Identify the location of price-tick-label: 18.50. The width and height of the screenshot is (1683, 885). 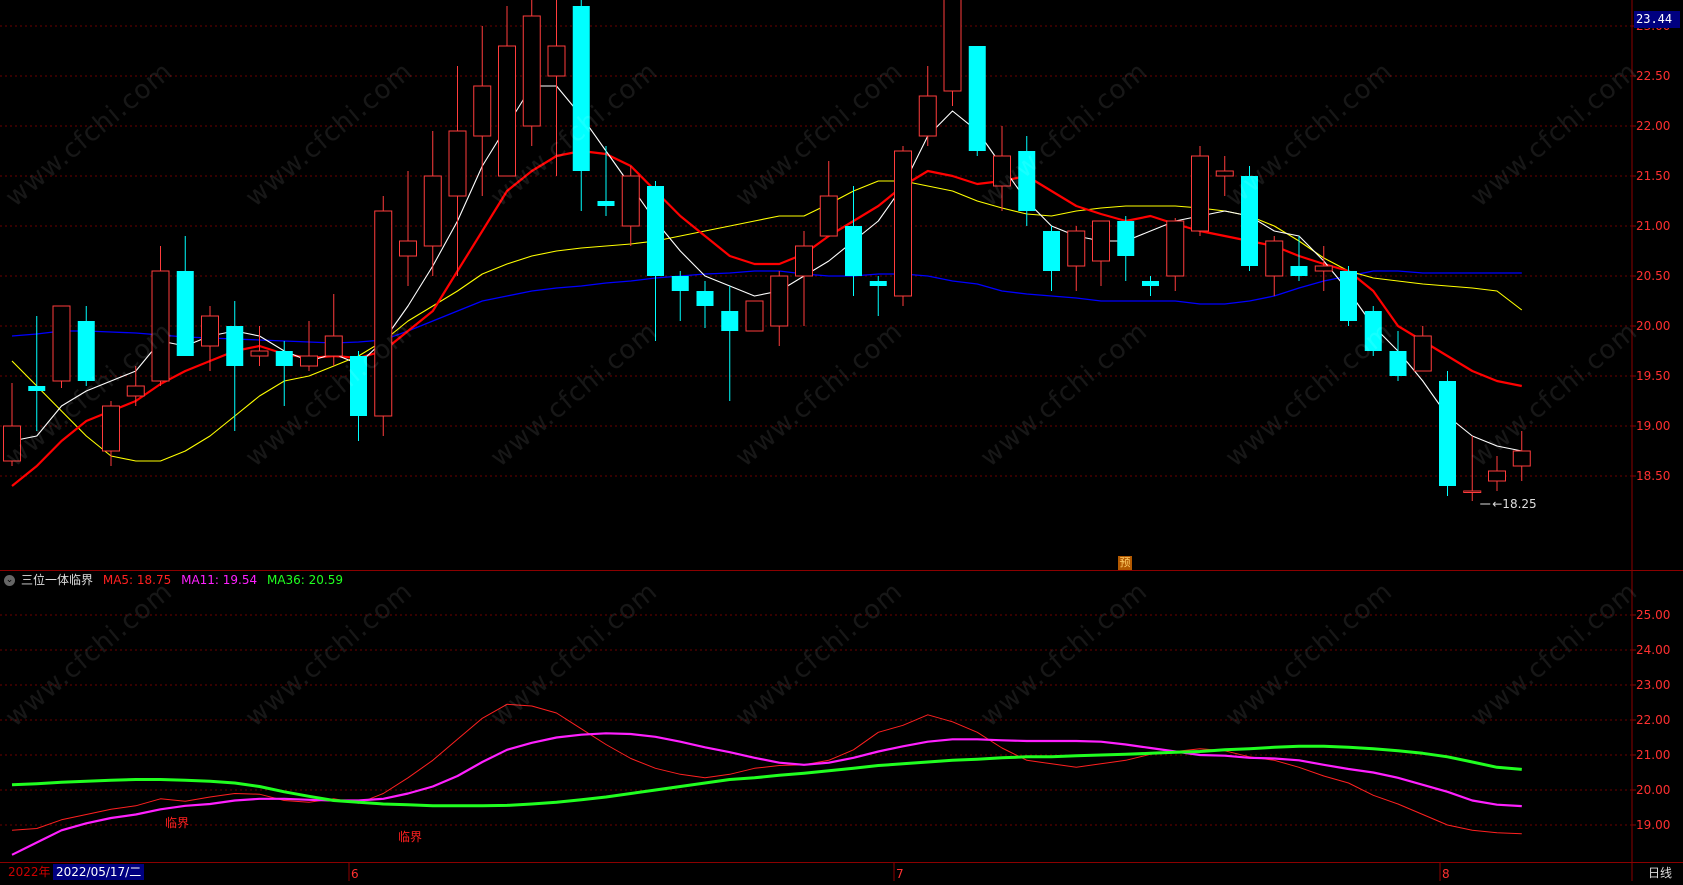
(1653, 476).